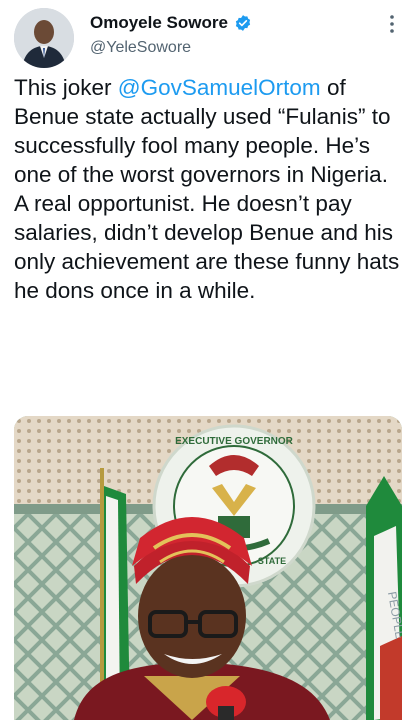 The image size is (416, 720). I want to click on avatar-image, so click(44, 38).